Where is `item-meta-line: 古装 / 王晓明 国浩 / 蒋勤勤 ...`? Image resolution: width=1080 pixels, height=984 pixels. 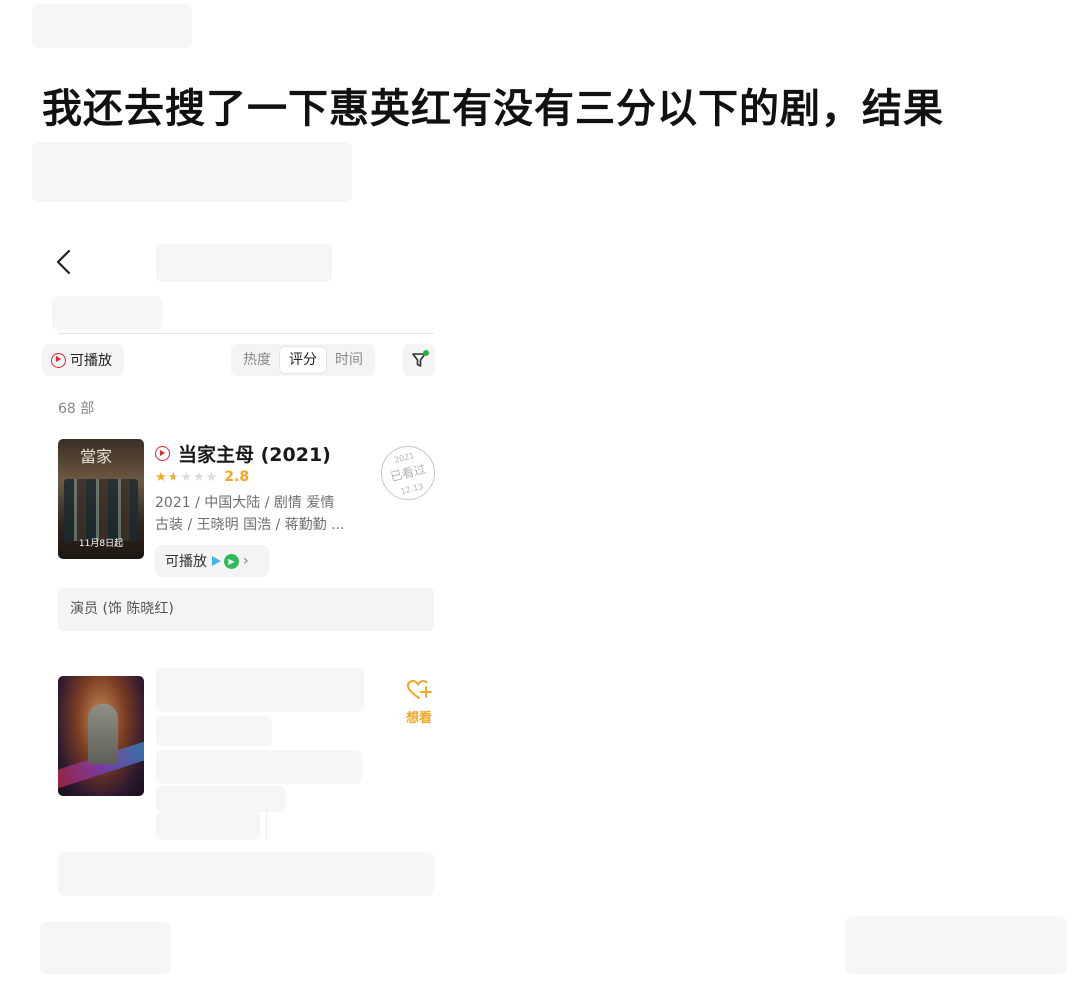 item-meta-line: 古装 / 王晓明 国浩 / 蒋勤勤 ... is located at coordinates (250, 525).